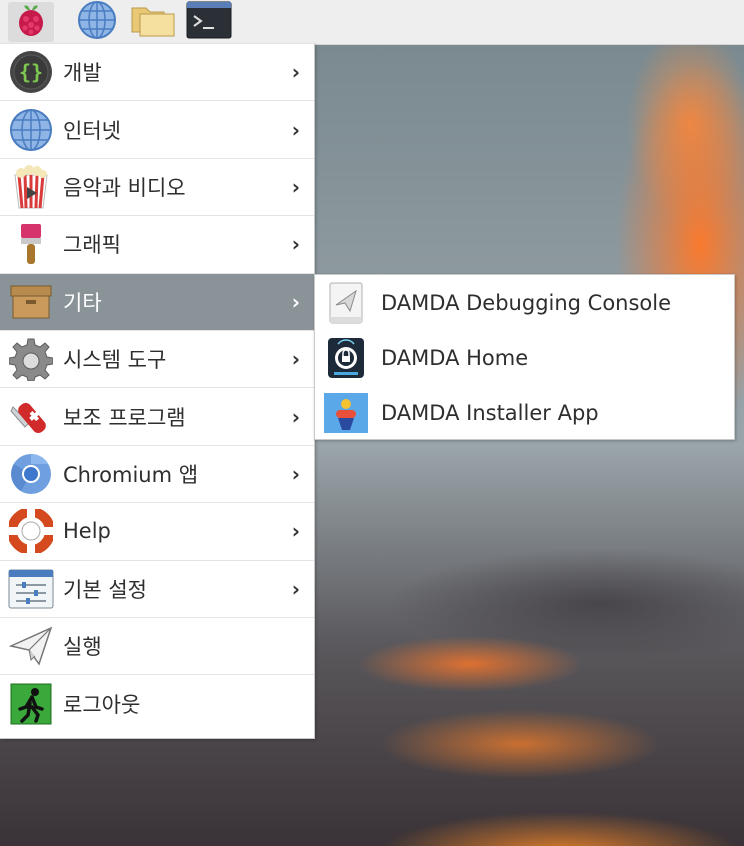  What do you see at coordinates (31, 359) in the screenshot?
I see `gear-icon` at bounding box center [31, 359].